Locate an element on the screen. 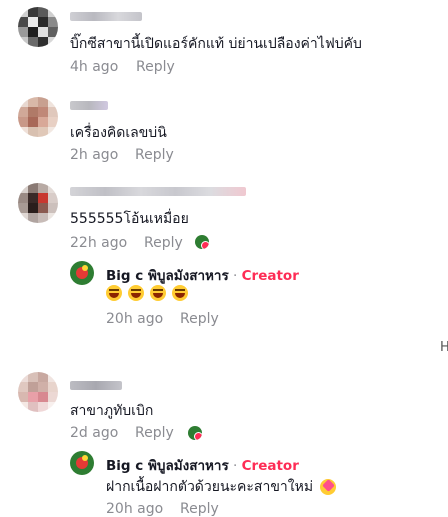 This screenshot has width=448, height=517. comment-text: 555555โอ้นเหมื่อย is located at coordinates (129, 219).